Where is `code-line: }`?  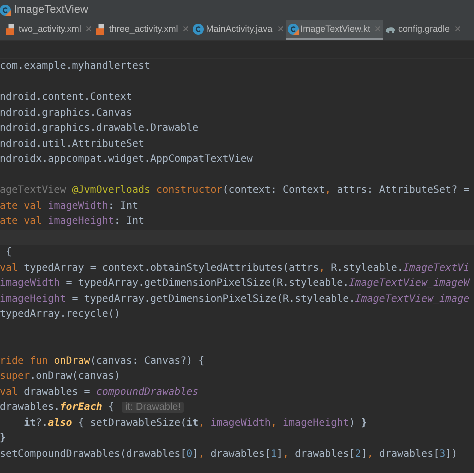 code-line: } is located at coordinates (3, 438).